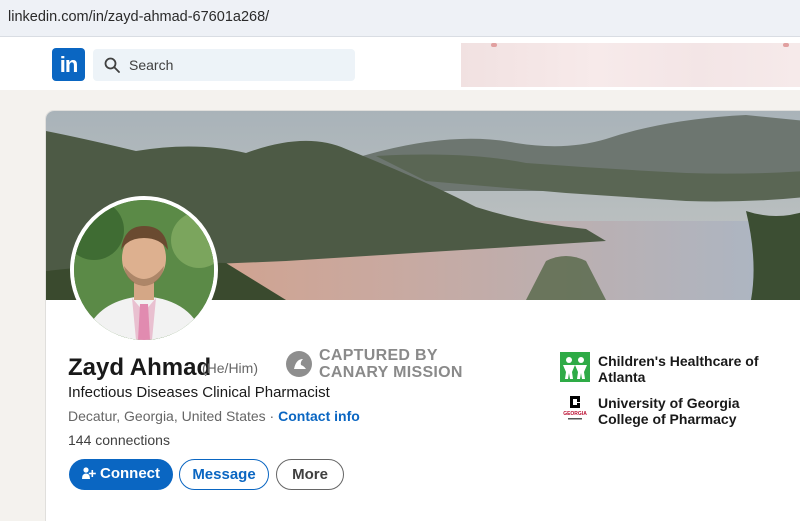 This screenshot has height=521, width=800. Describe the element at coordinates (319, 416) in the screenshot. I see `contact-info-link: Contact info` at that location.